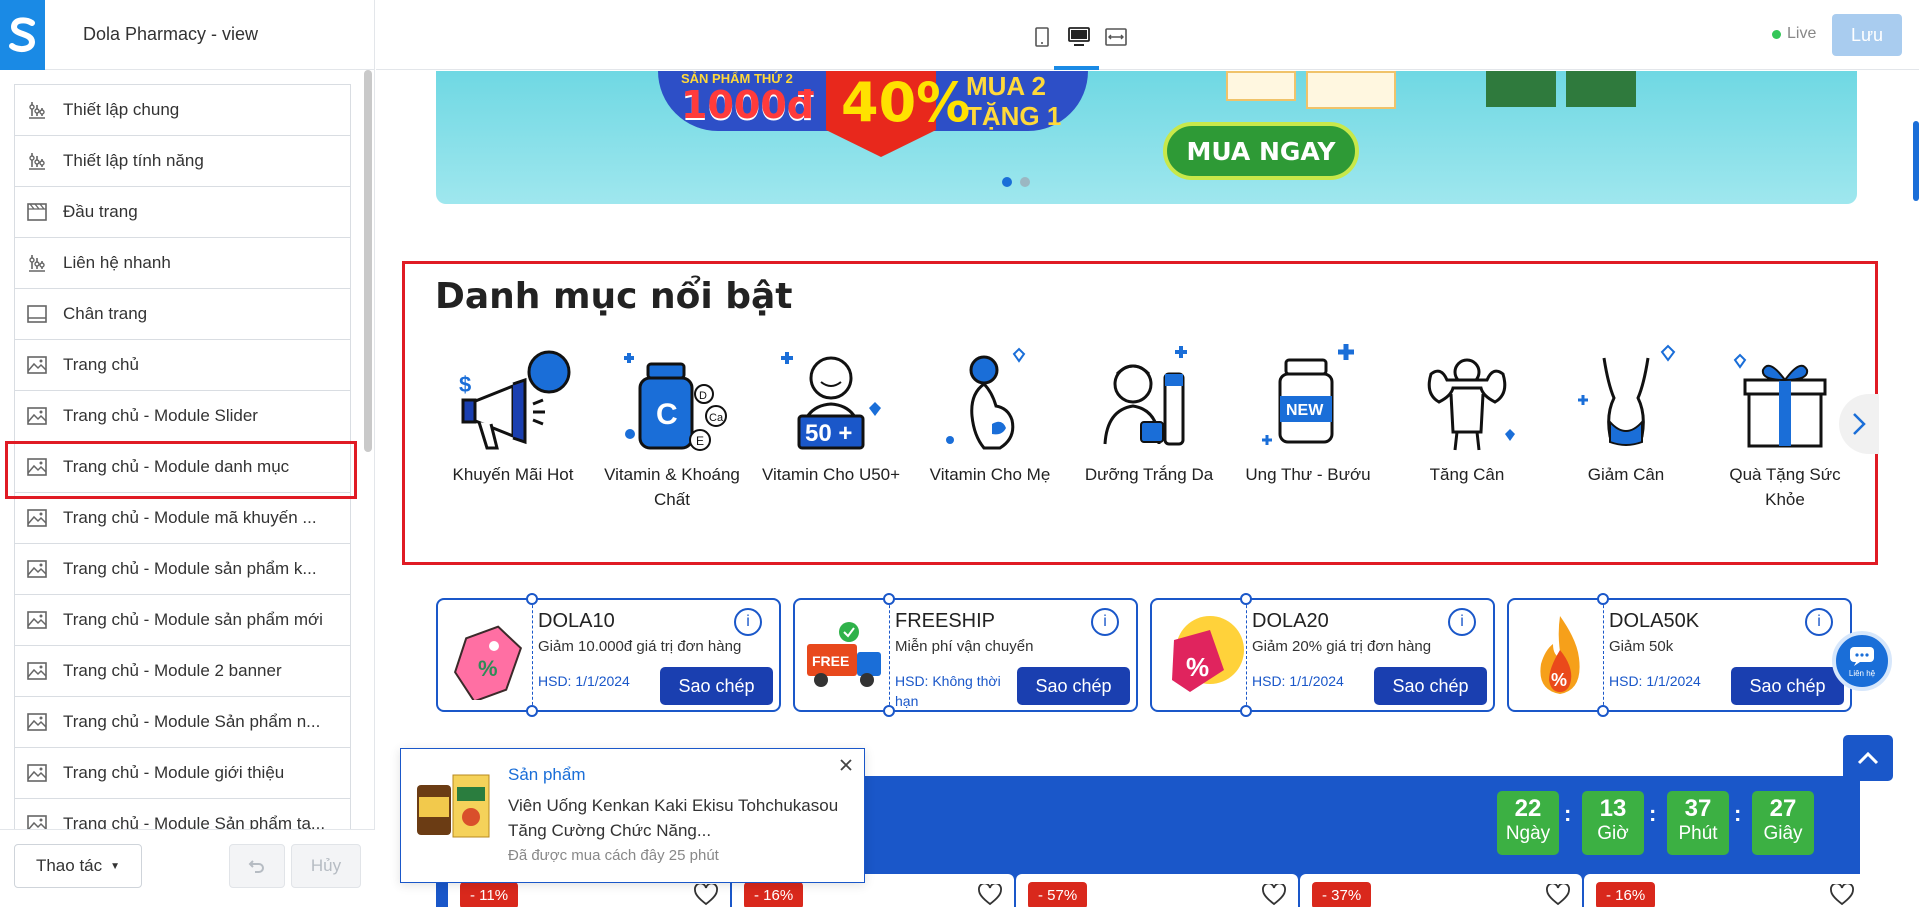 This screenshot has width=1919, height=907. I want to click on countdown-unit: 27 Giây, so click(1783, 823).